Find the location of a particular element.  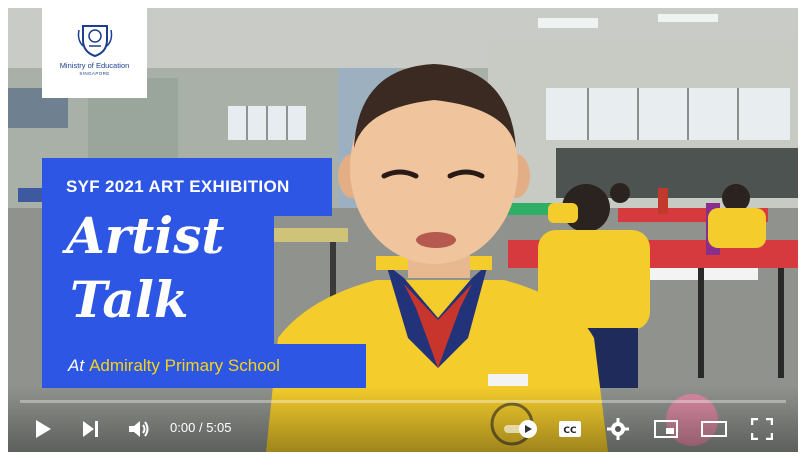

settings-icon is located at coordinates (618, 429).